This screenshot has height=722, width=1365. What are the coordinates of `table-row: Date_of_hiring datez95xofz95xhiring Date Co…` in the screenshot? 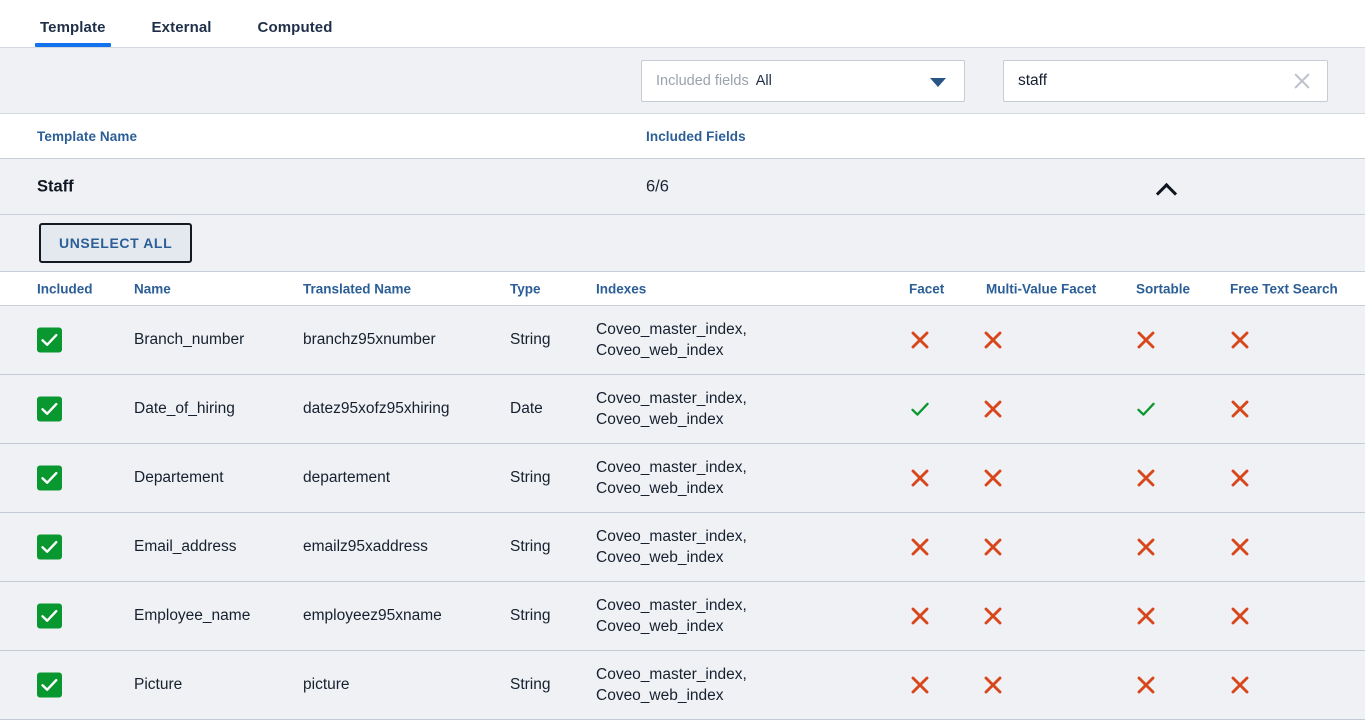 It's located at (682, 409).